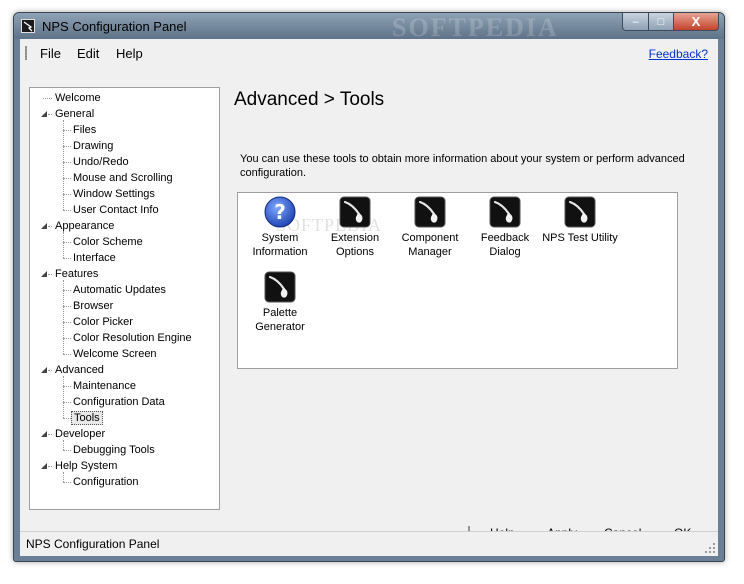 The height and width of the screenshot is (584, 744). What do you see at coordinates (105, 482) in the screenshot?
I see `tree-item-configuration: Configuration` at bounding box center [105, 482].